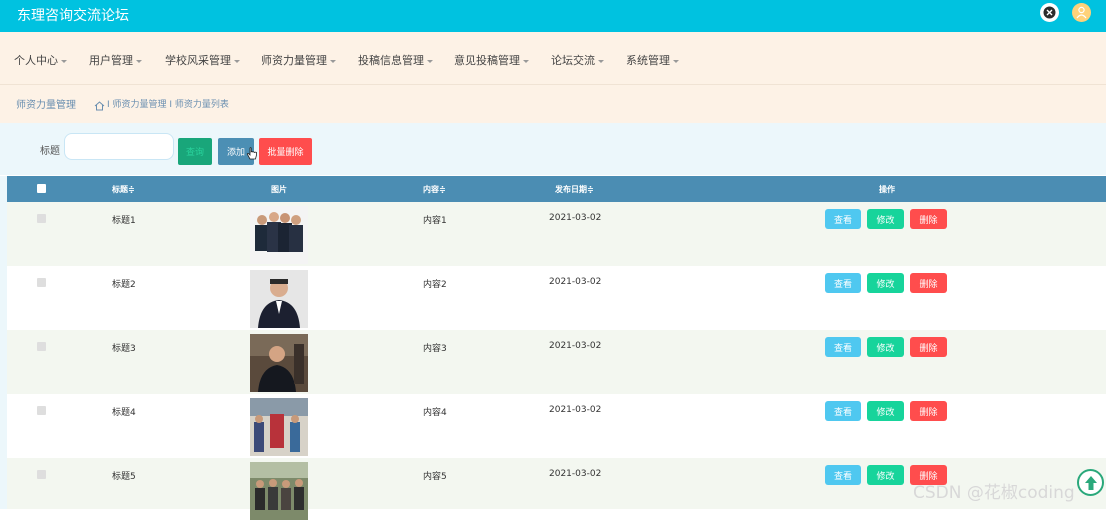  Describe the element at coordinates (556, 426) in the screenshot. I see `table-row: 标题4 内容4 2021-03-02 查看 修改 删除` at that location.